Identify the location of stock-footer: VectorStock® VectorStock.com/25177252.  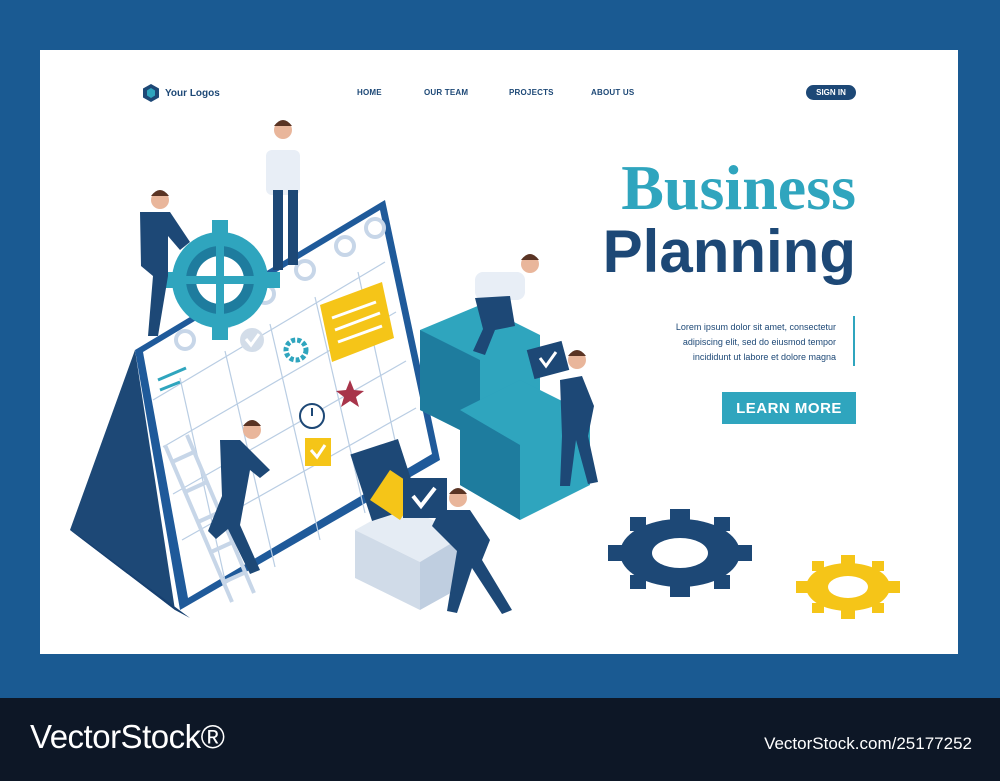
(500, 739).